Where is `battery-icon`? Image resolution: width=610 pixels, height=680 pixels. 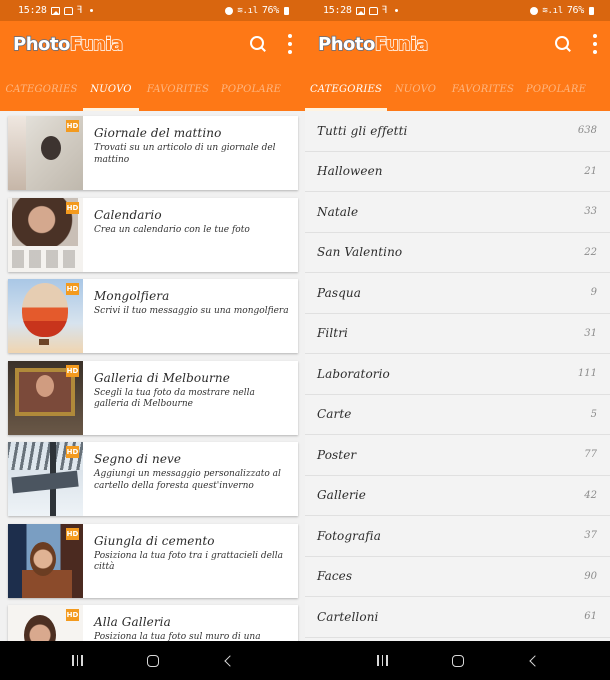 battery-icon is located at coordinates (286, 10).